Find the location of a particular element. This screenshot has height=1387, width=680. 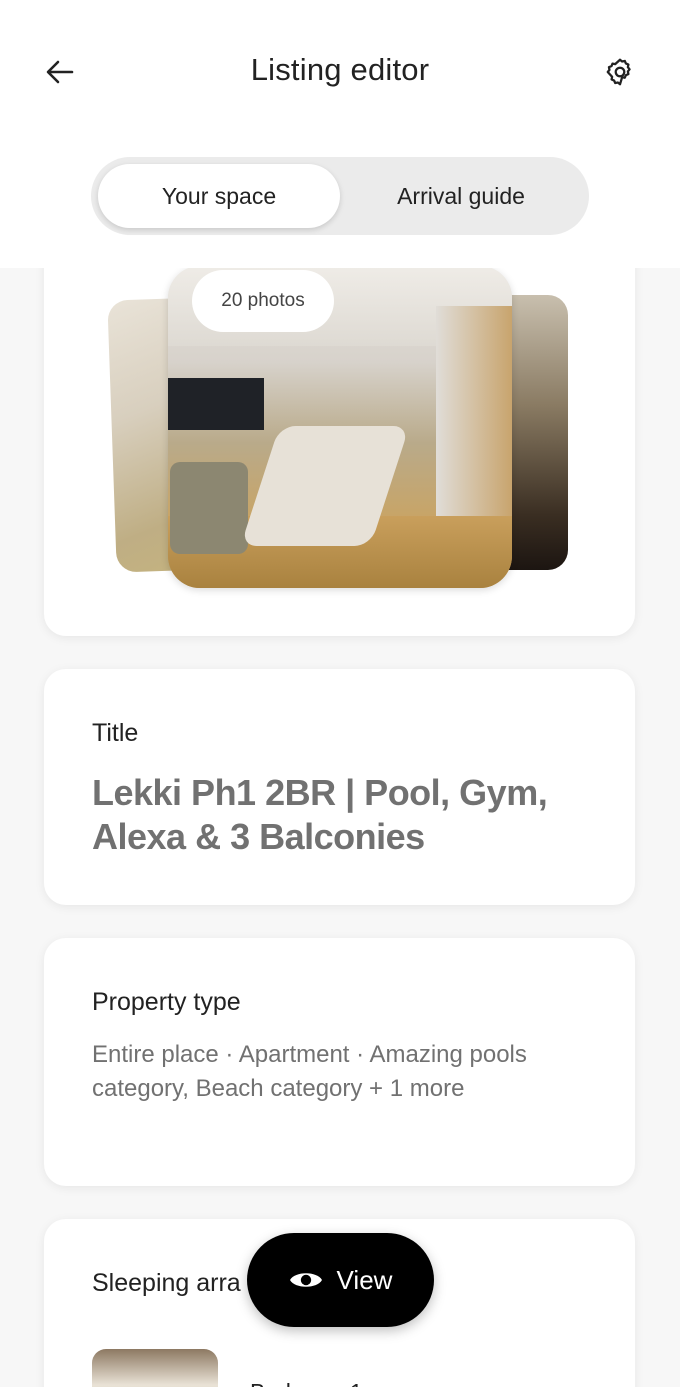

tab-arrival-guide: Arrival guide is located at coordinates (461, 196).